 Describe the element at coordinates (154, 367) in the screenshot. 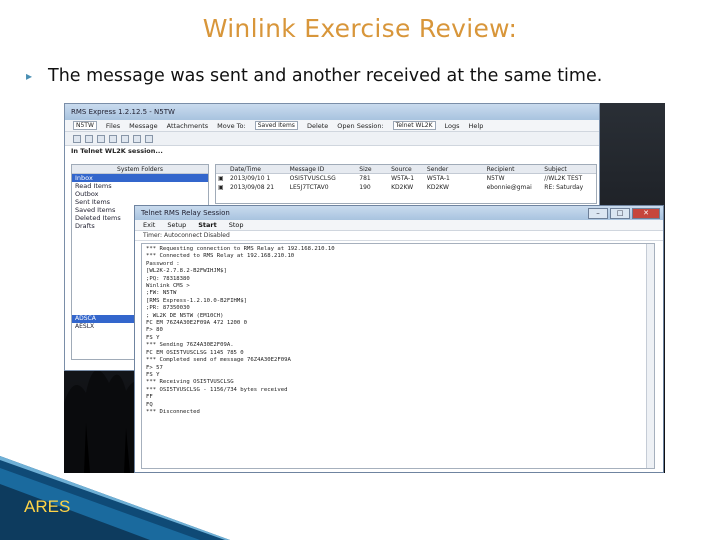

I see `log-line: F> 57` at that location.